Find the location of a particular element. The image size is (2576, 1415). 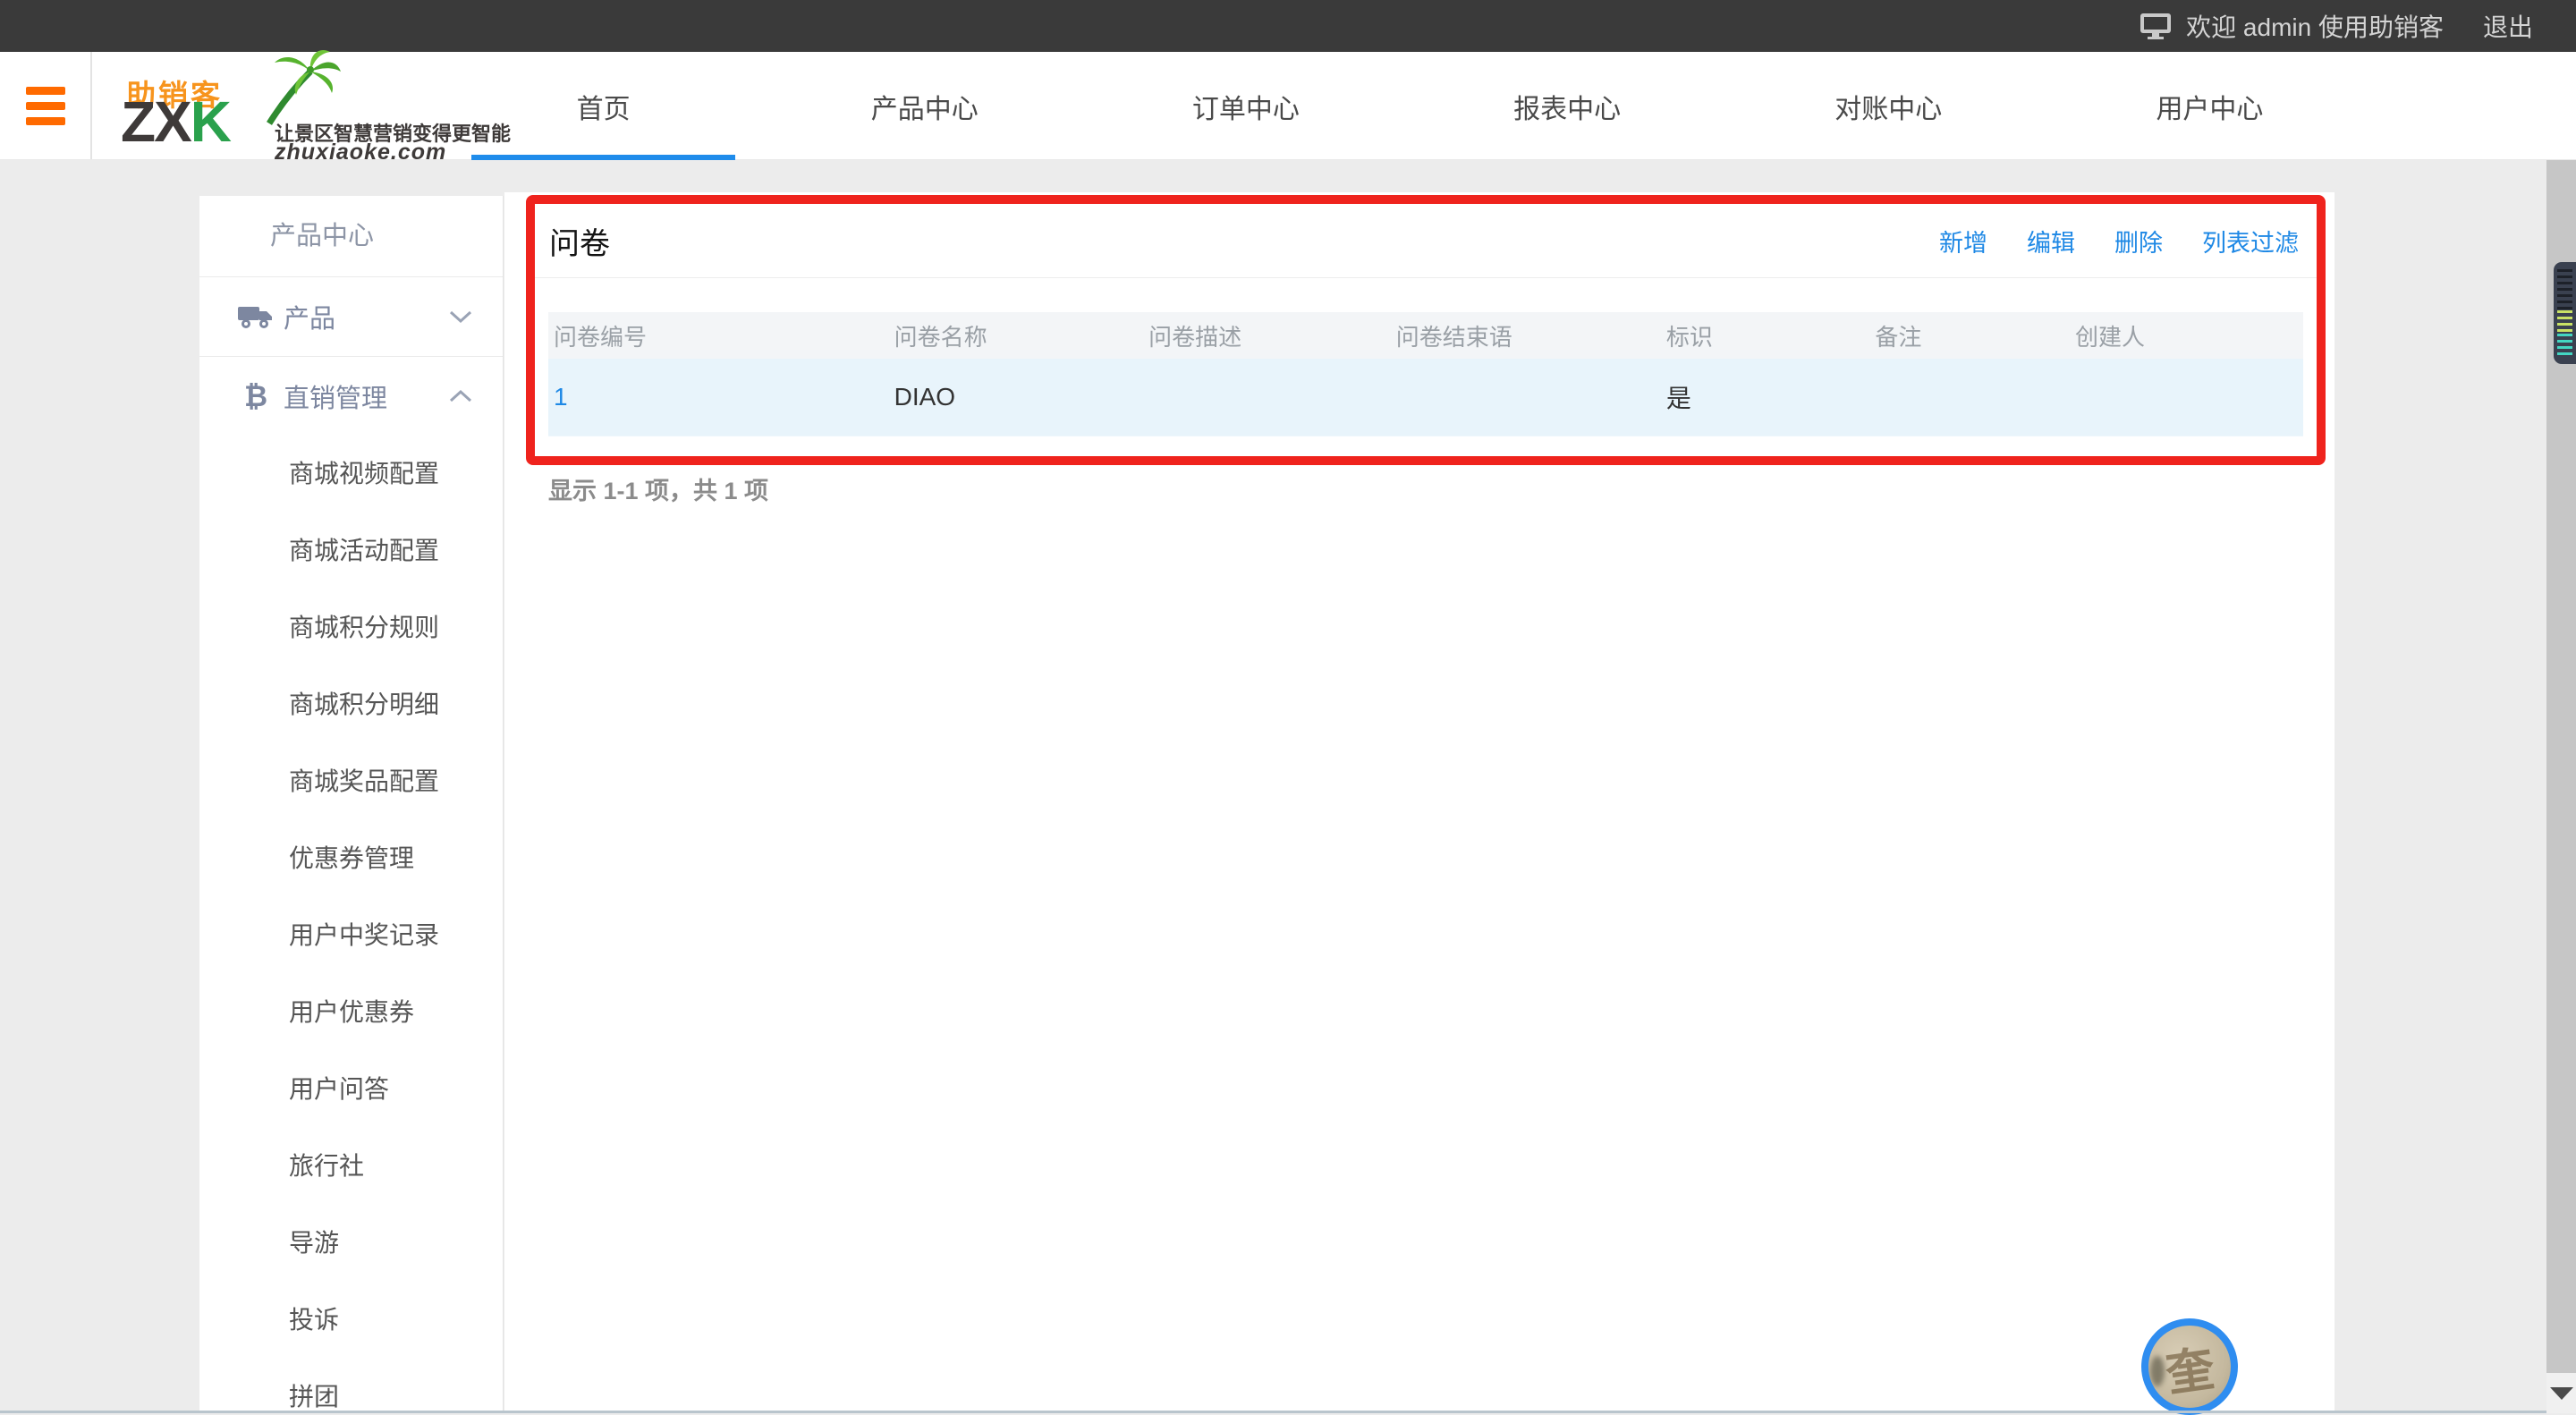

col-creator: 创建人 is located at coordinates (2110, 337).